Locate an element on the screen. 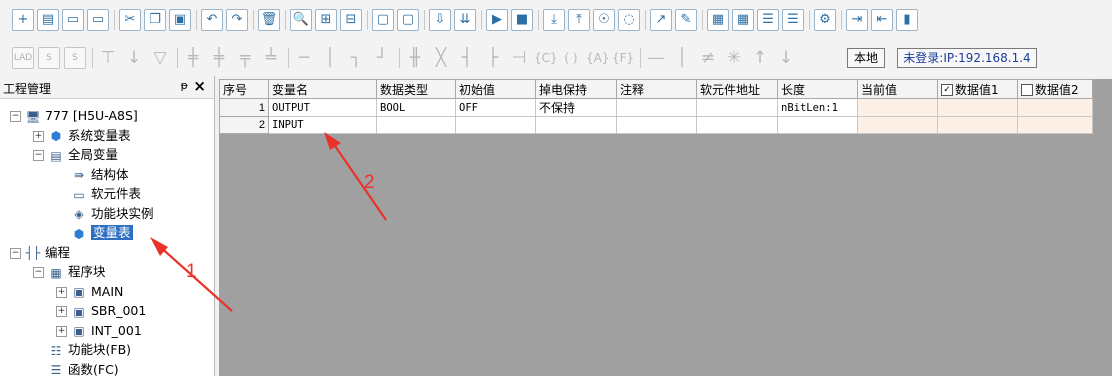 The width and height of the screenshot is (1112, 376). annotation-label-1: 1 is located at coordinates (191, 271).